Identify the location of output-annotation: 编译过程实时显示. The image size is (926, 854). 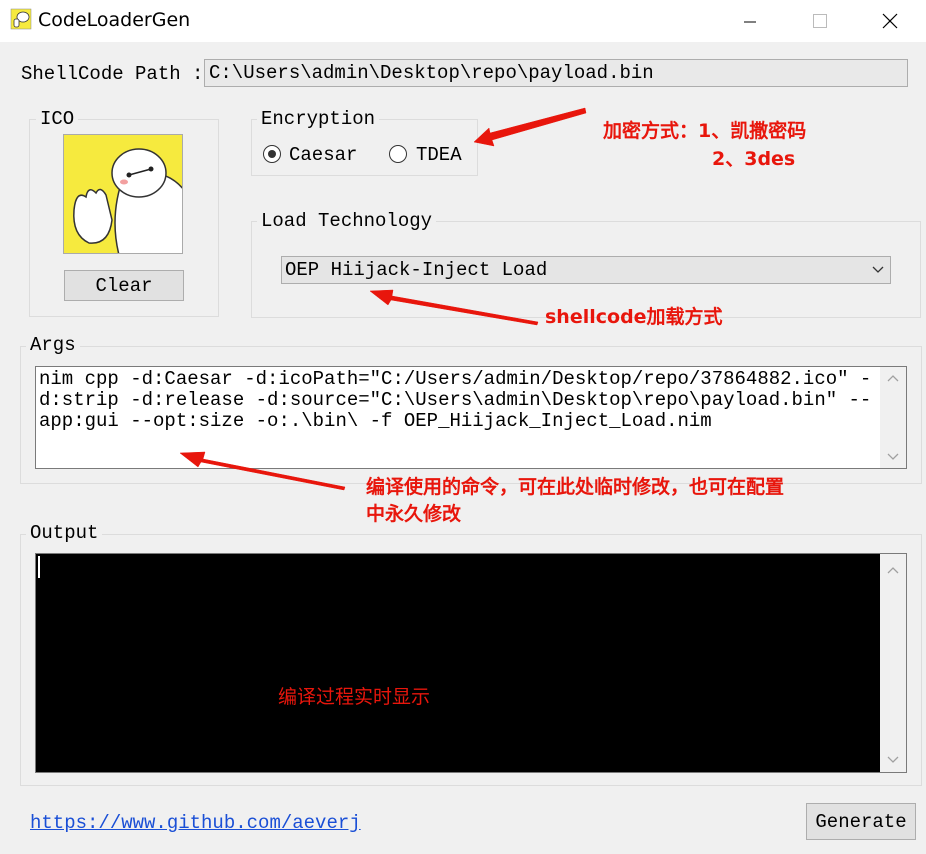
(354, 697).